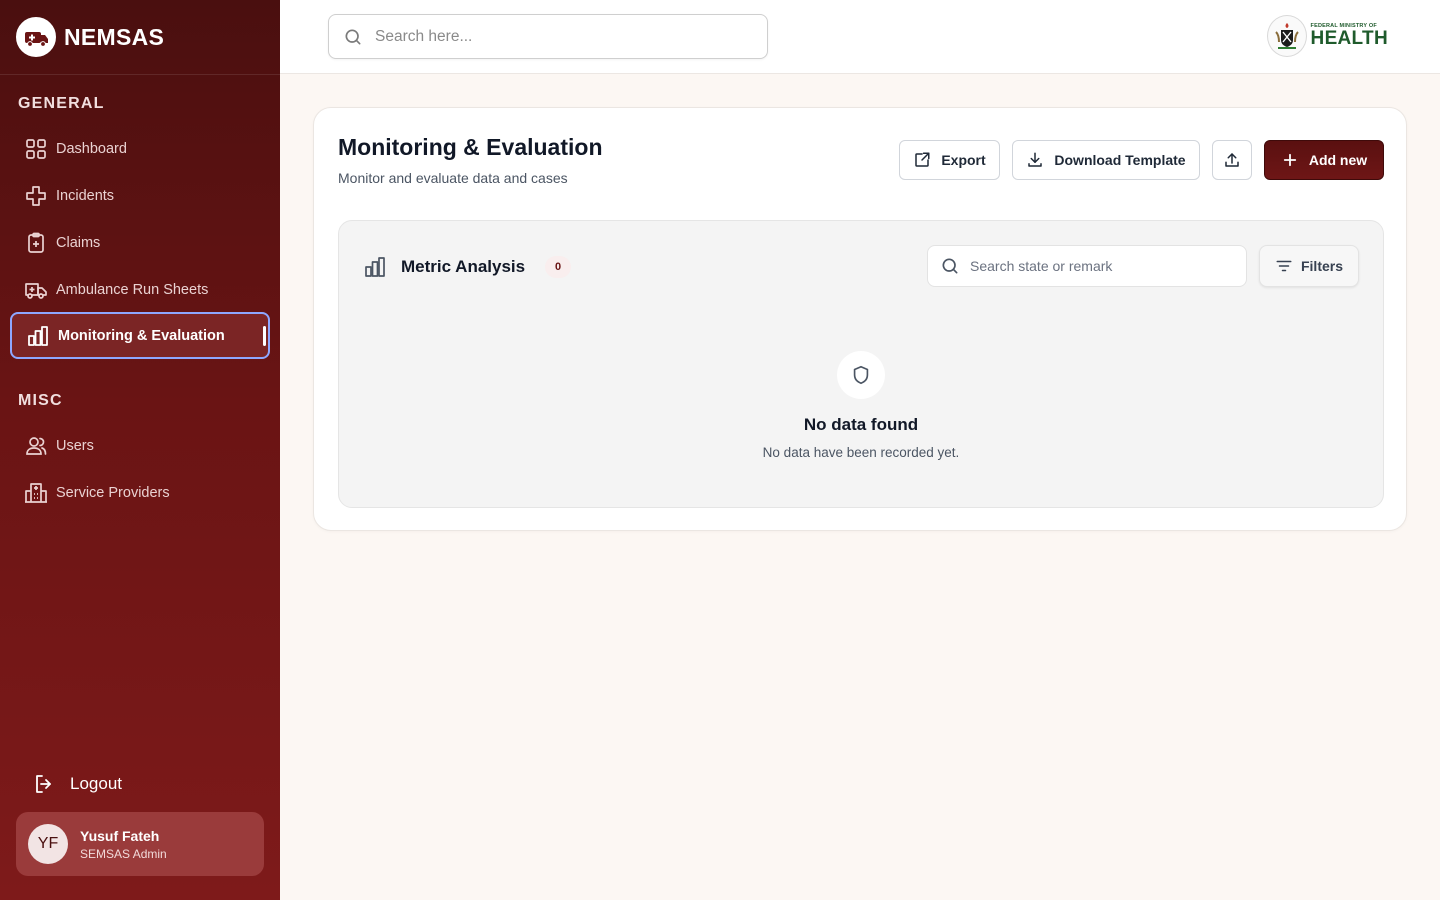 The width and height of the screenshot is (1440, 900). What do you see at coordinates (123, 853) in the screenshot?
I see `user-role: SEMSAS Admin` at bounding box center [123, 853].